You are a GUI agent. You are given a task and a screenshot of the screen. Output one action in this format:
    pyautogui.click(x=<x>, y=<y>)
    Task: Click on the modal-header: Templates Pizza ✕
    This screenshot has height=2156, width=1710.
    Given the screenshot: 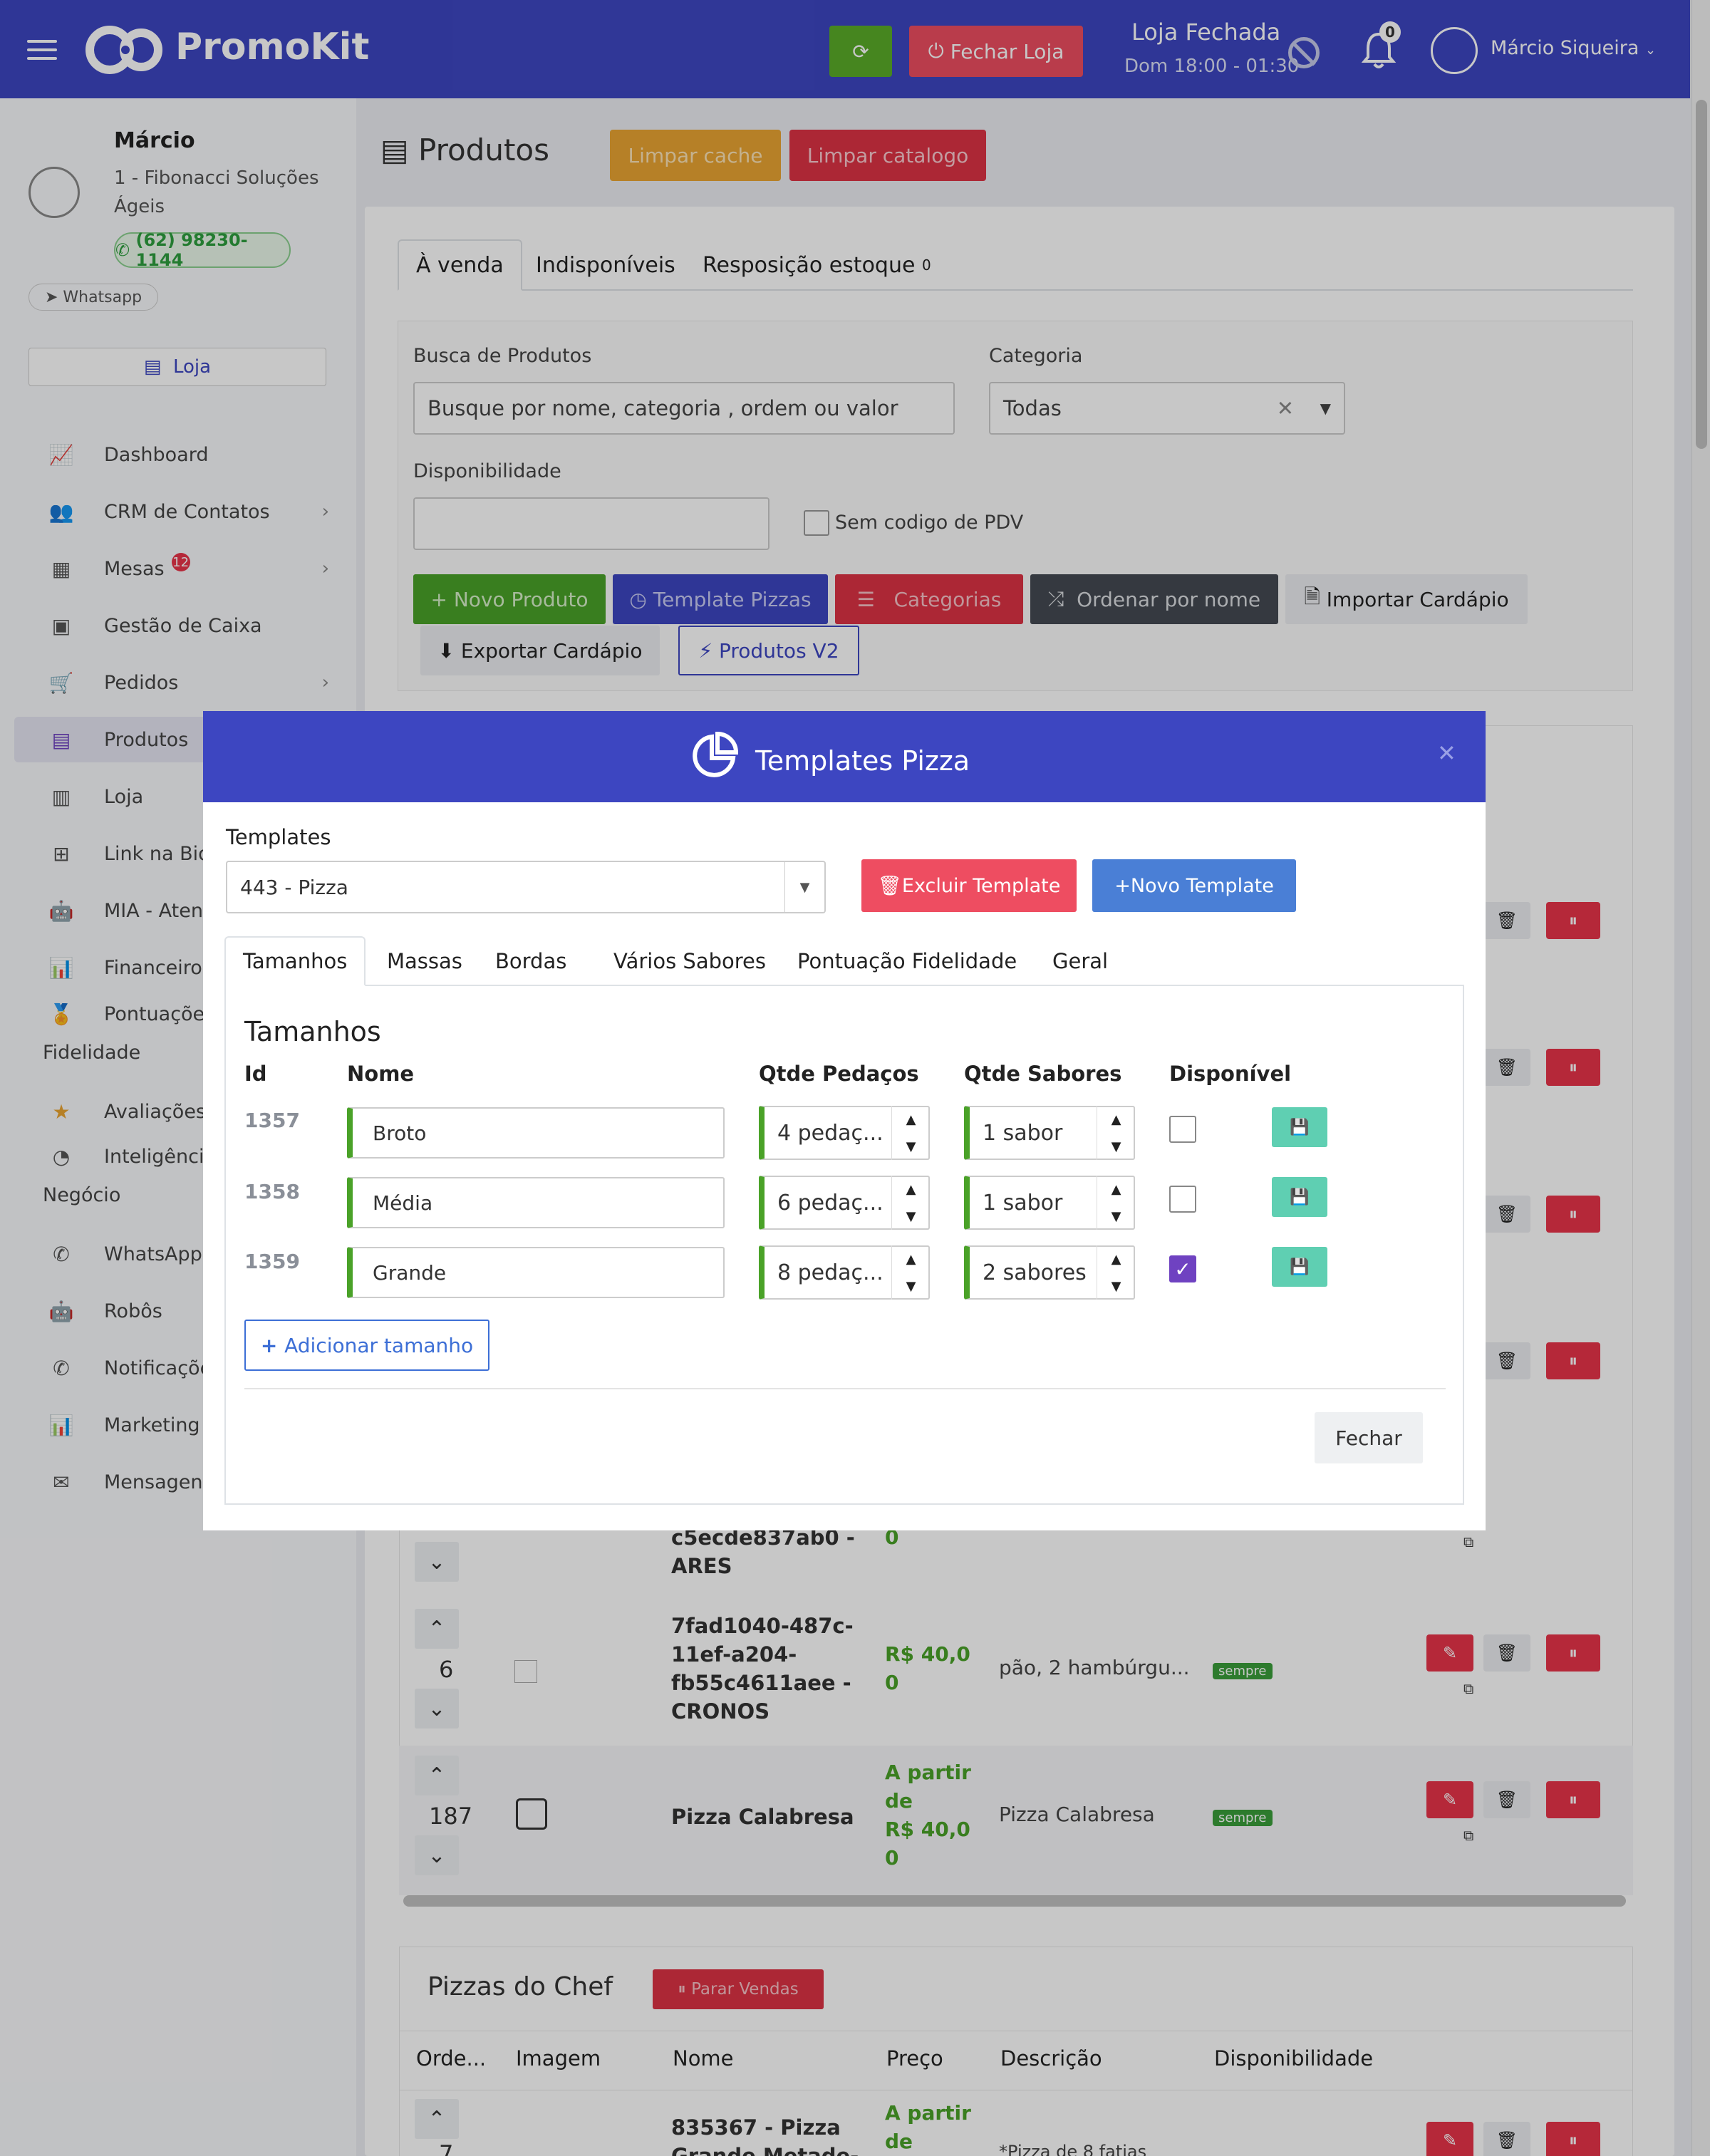 What is the action you would take?
    pyautogui.click(x=844, y=756)
    